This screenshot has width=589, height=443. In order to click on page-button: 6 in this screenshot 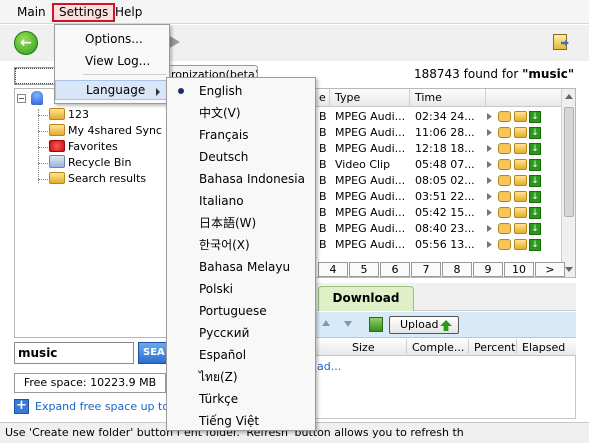, I will do `click(395, 269)`.